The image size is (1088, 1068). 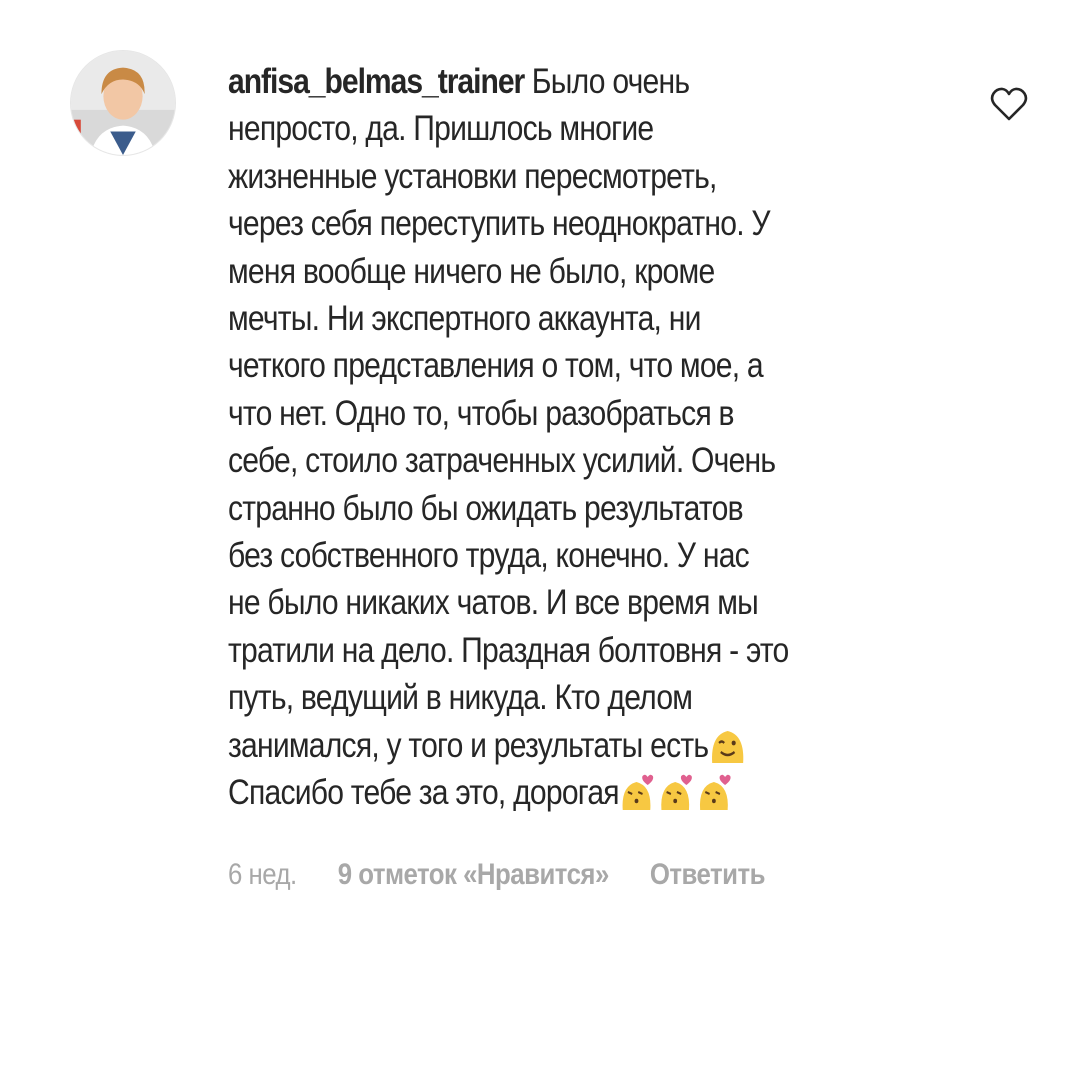 What do you see at coordinates (508, 650) in the screenshot?
I see `comment-line: тратили на дело. Праздная болтовня - это` at bounding box center [508, 650].